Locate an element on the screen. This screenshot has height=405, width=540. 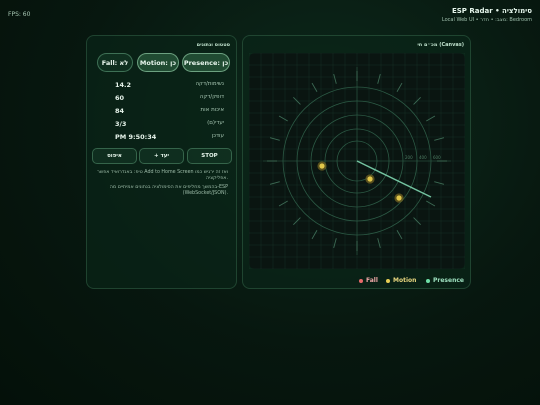
radar-ring-labels: 200 400 600 is located at coordinates (423, 157).